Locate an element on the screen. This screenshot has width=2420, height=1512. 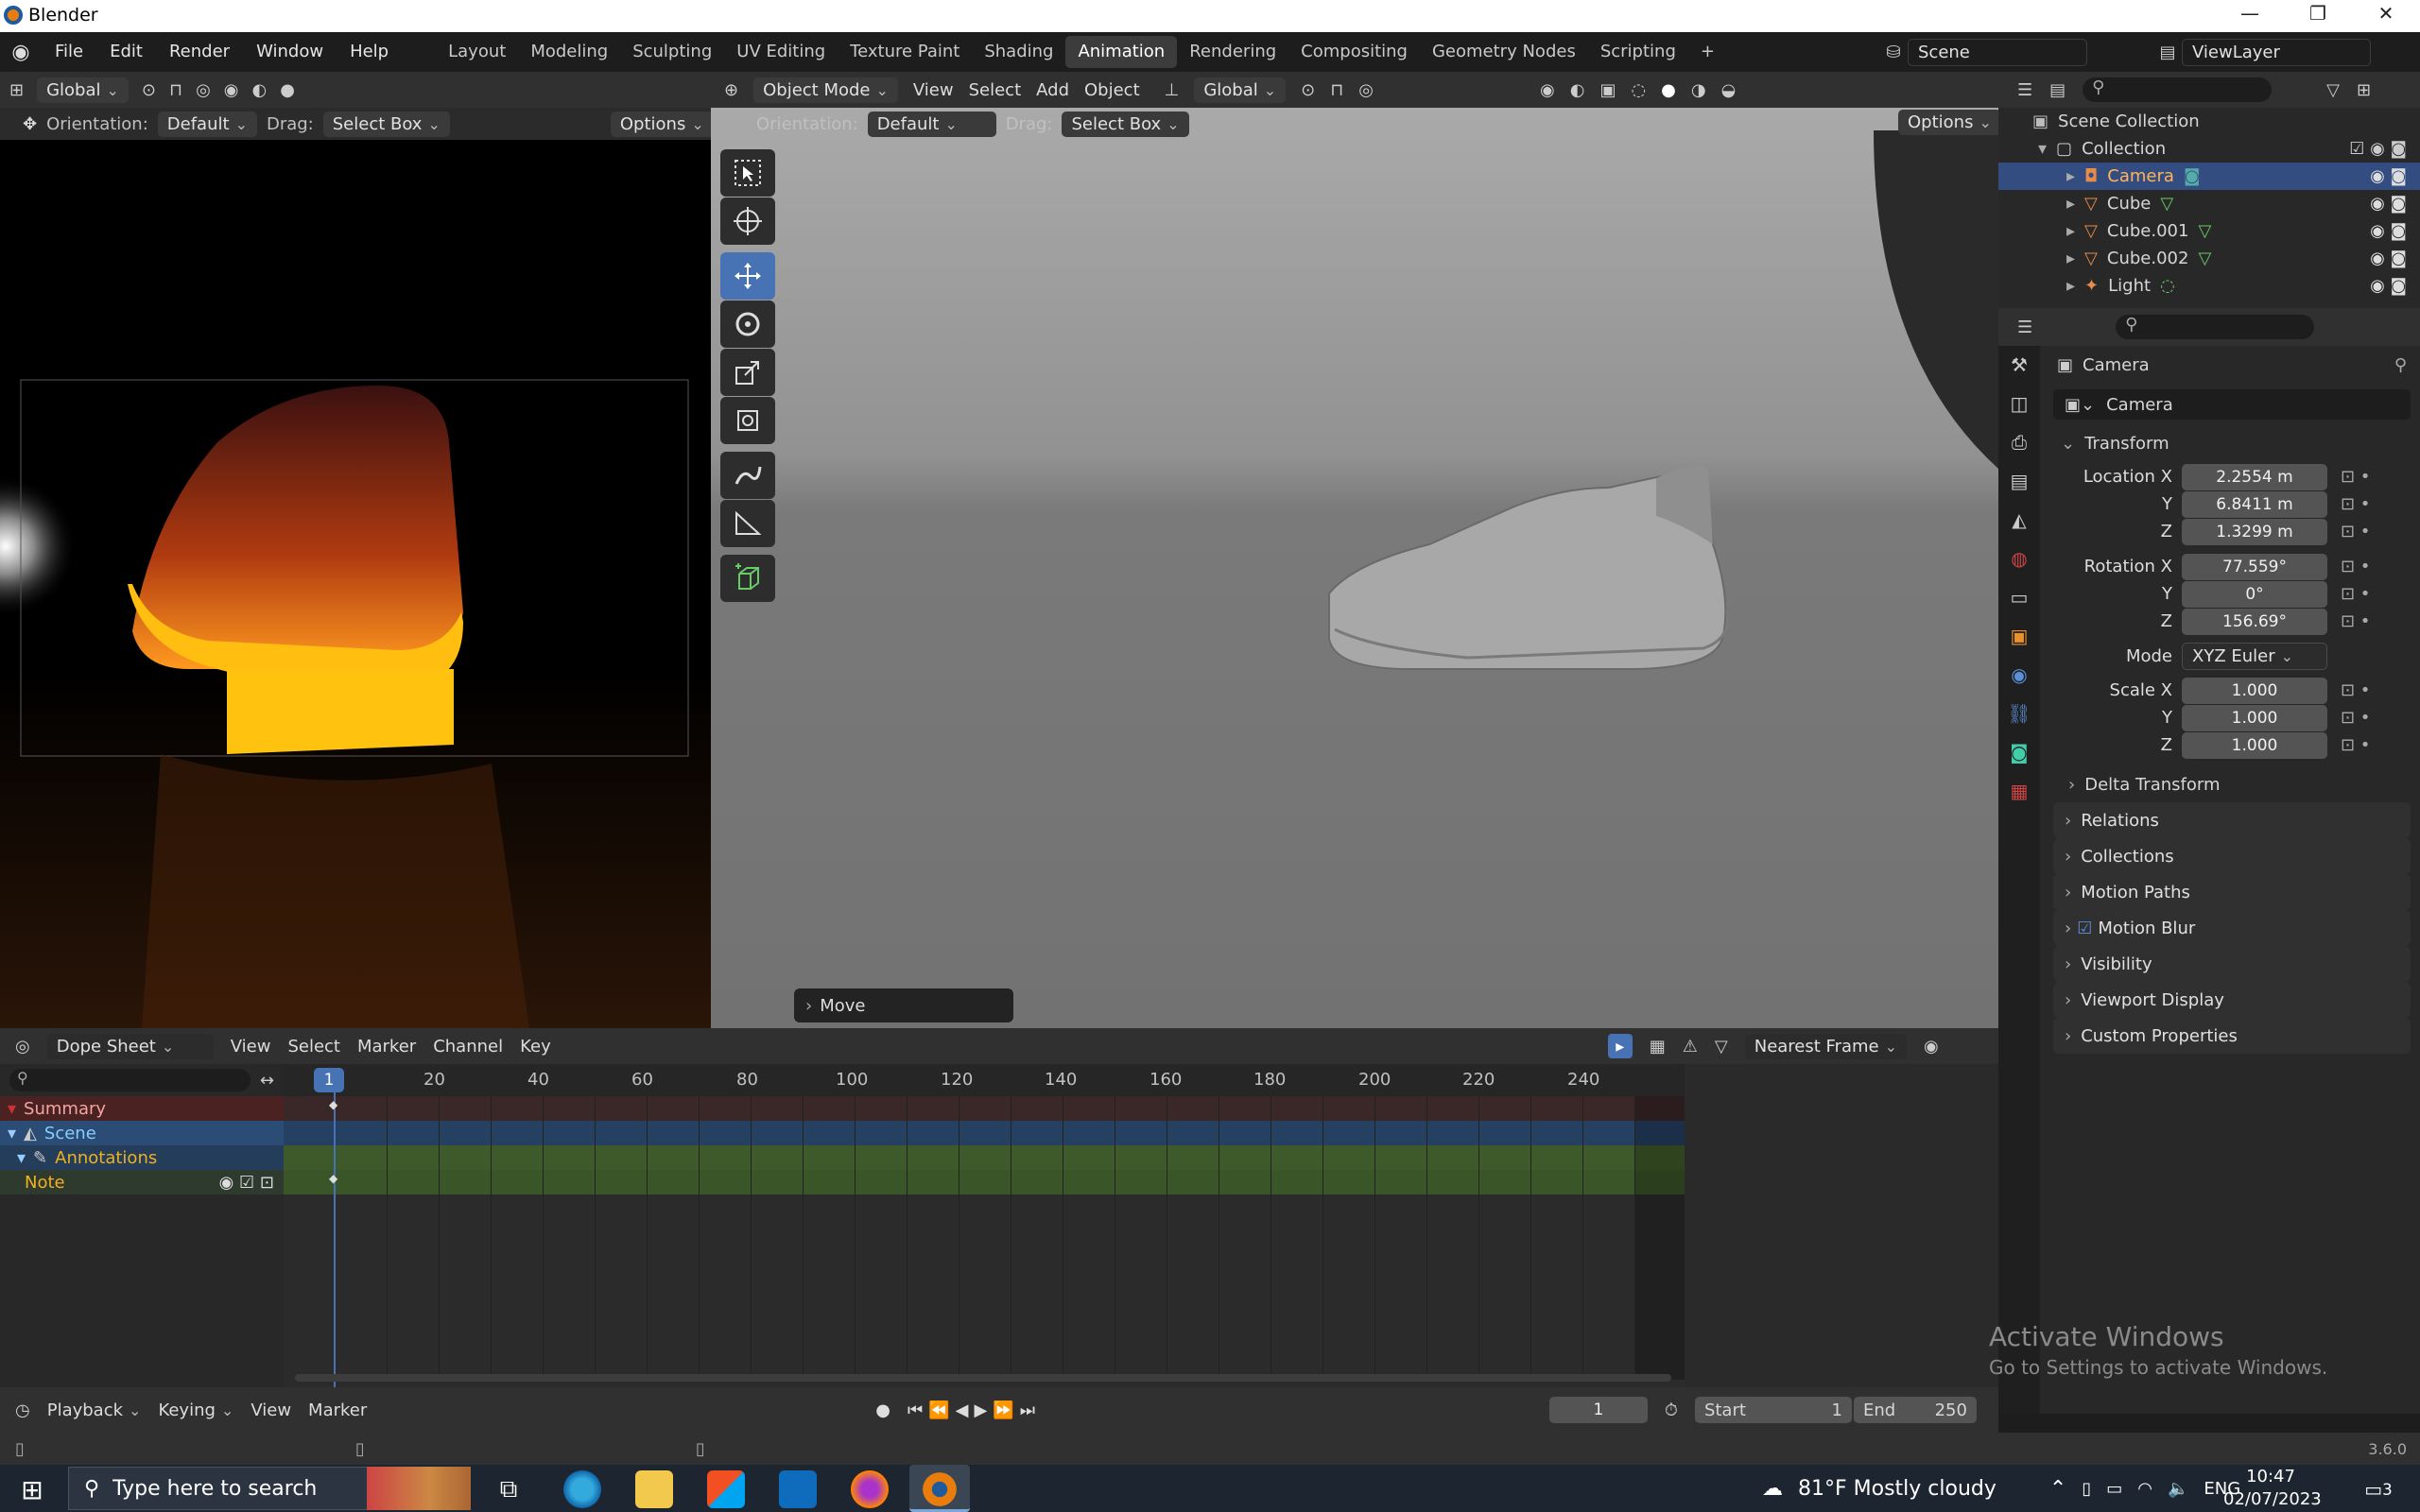
tab-uv-editing: UV Editing is located at coordinates (781, 52).